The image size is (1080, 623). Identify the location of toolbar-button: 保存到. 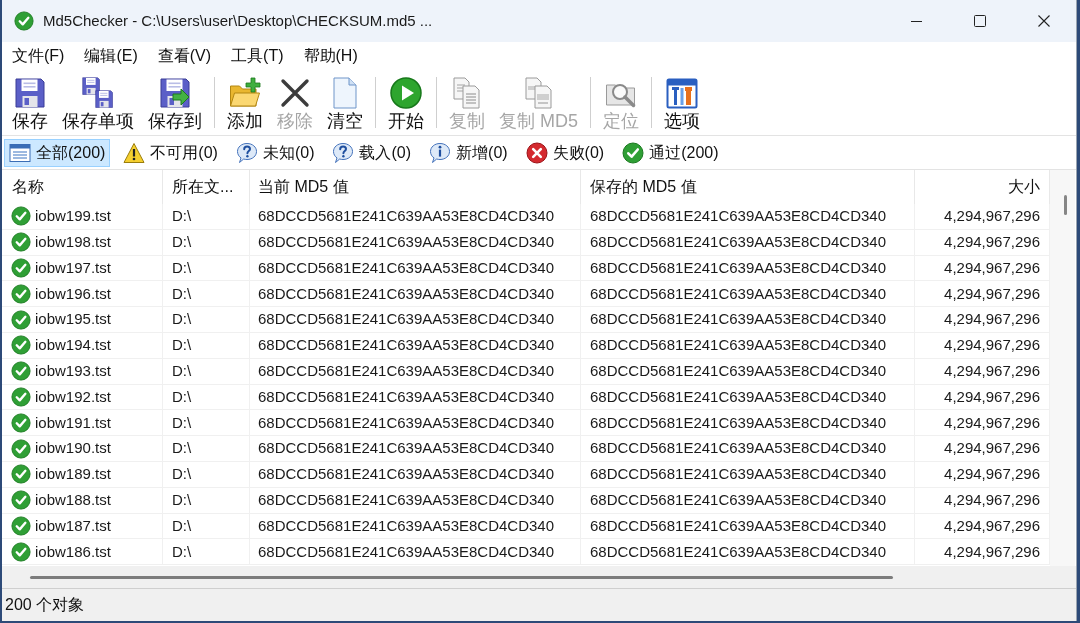
(175, 102).